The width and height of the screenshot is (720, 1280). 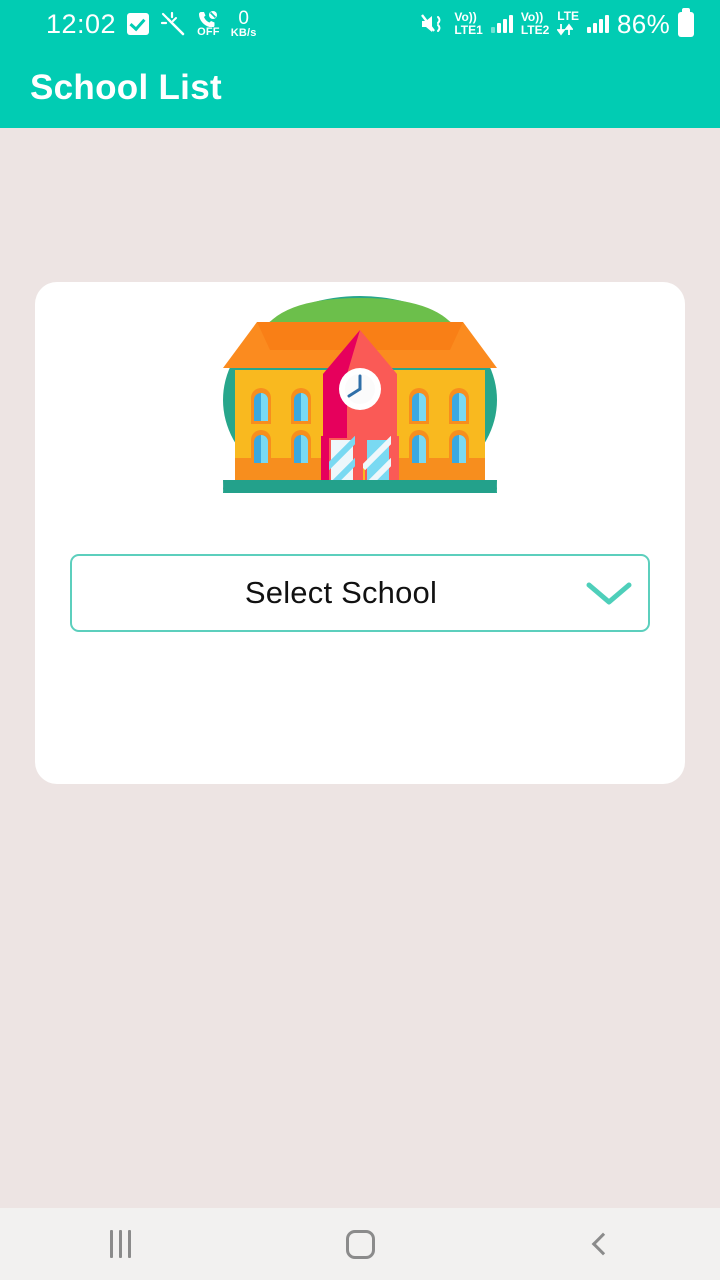 What do you see at coordinates (208, 31) in the screenshot?
I see `call-off-label: OFF` at bounding box center [208, 31].